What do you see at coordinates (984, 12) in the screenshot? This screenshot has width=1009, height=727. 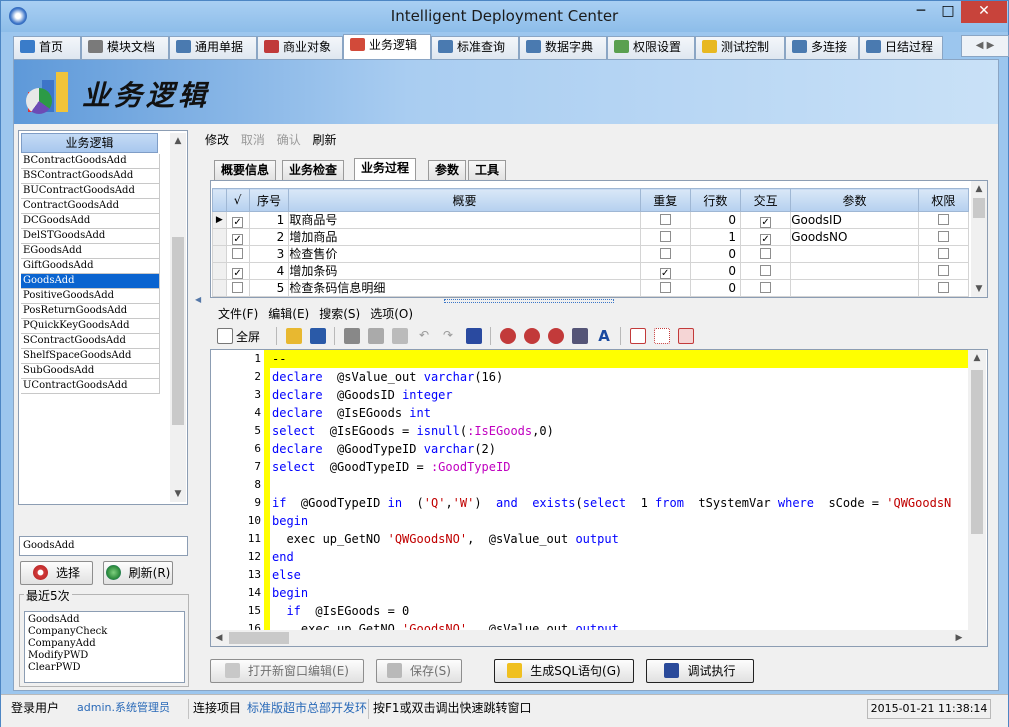 I see `close-button: ✕` at bounding box center [984, 12].